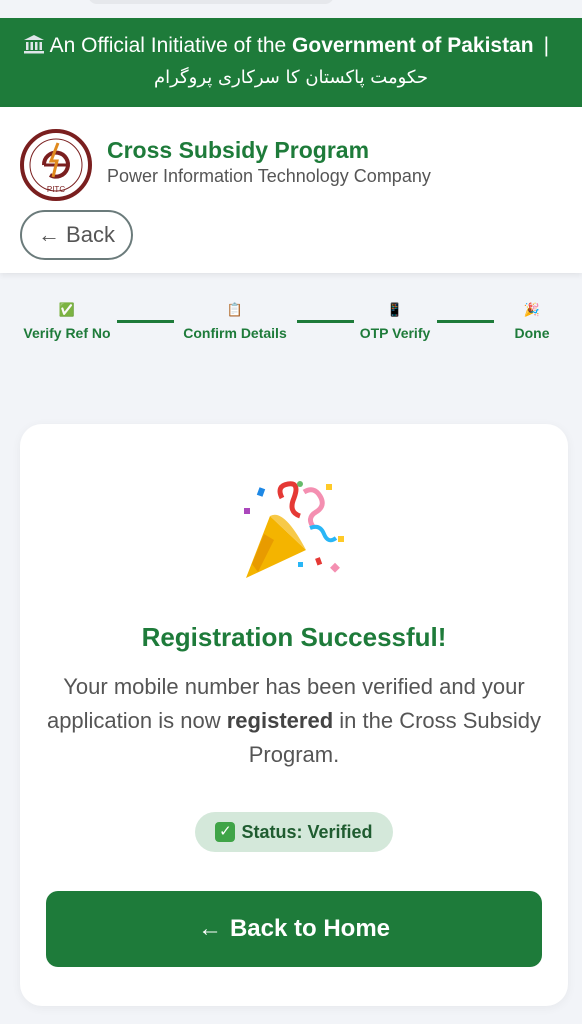 This screenshot has height=1024, width=582. I want to click on back-button: ← Back, so click(76, 235).